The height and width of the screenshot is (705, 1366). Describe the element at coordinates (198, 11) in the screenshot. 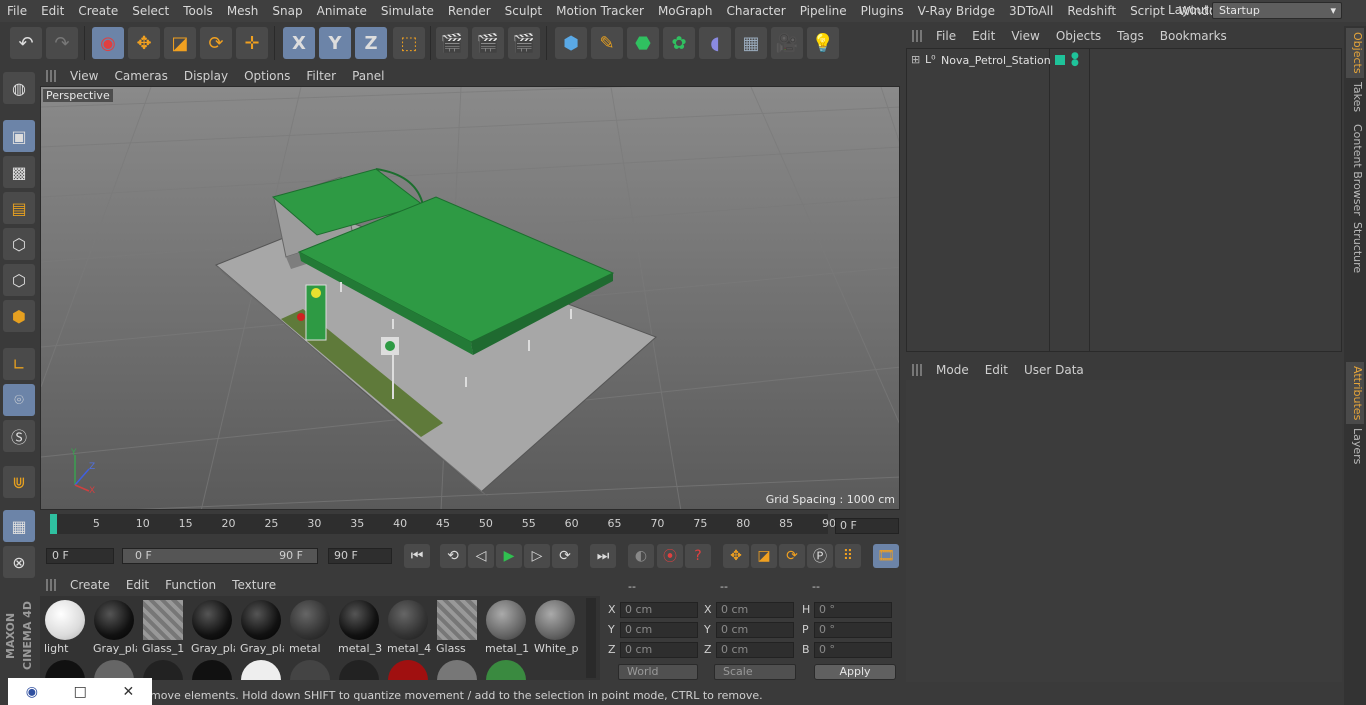

I see `menu-item-4: Tools` at that location.